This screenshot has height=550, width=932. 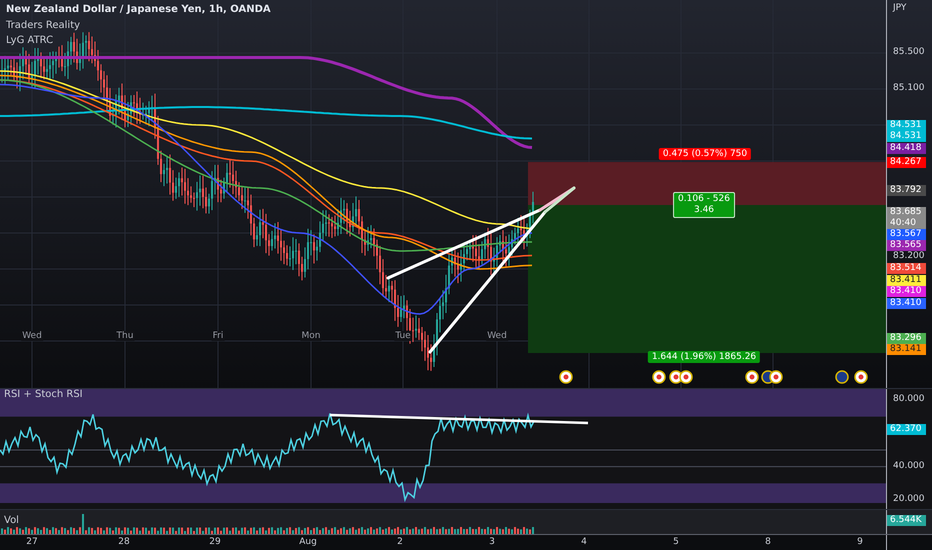 I want to click on time-label: 28, so click(x=124, y=542).